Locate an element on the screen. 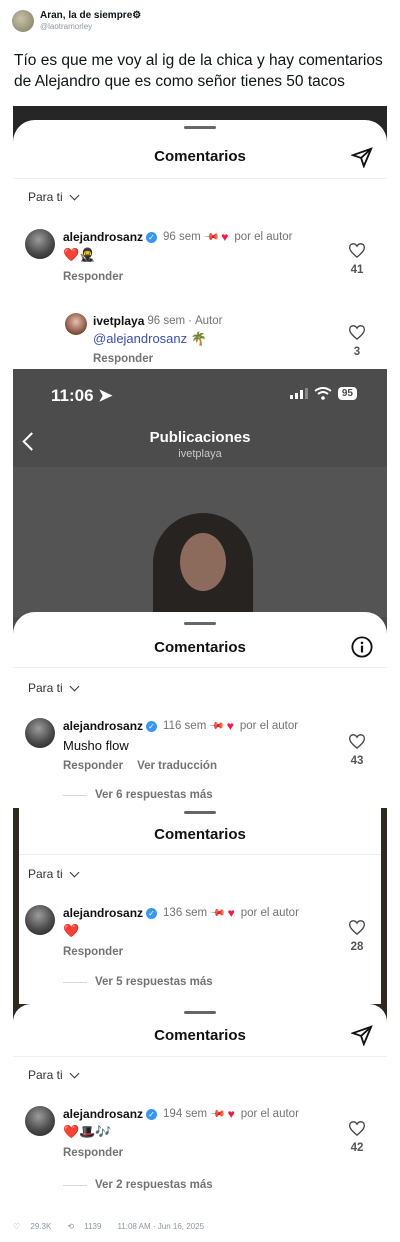 Image resolution: width=400 pixels, height=1242 pixels. like-button: 43 is located at coordinates (357, 750).